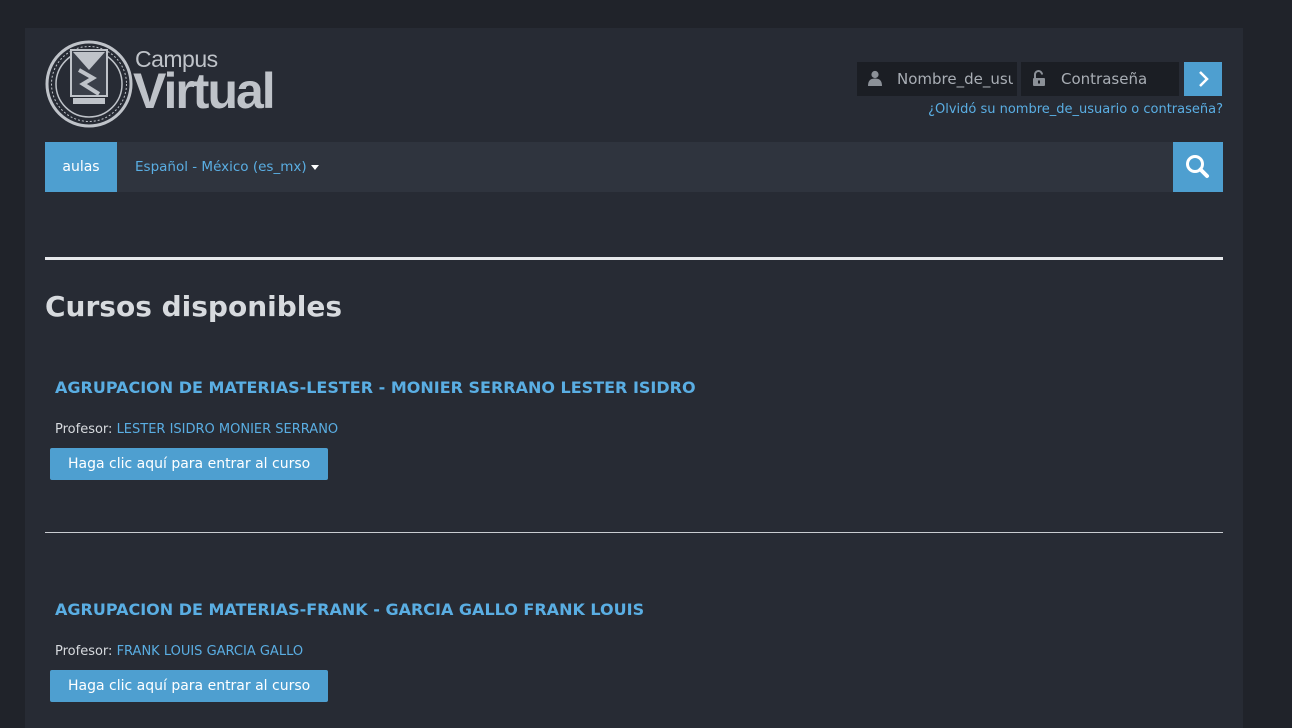 This screenshot has height=728, width=1292. Describe the element at coordinates (204, 91) in the screenshot. I see `logo-virtual-text: Virtual` at that location.